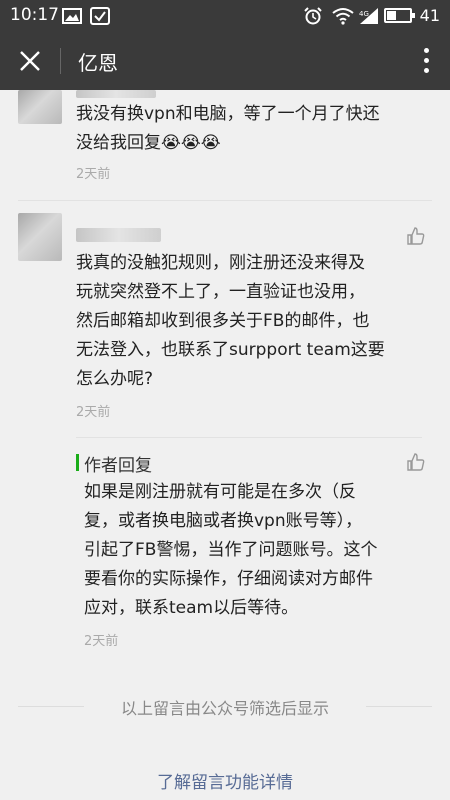  I want to click on status-time: 10:17, so click(34, 15).